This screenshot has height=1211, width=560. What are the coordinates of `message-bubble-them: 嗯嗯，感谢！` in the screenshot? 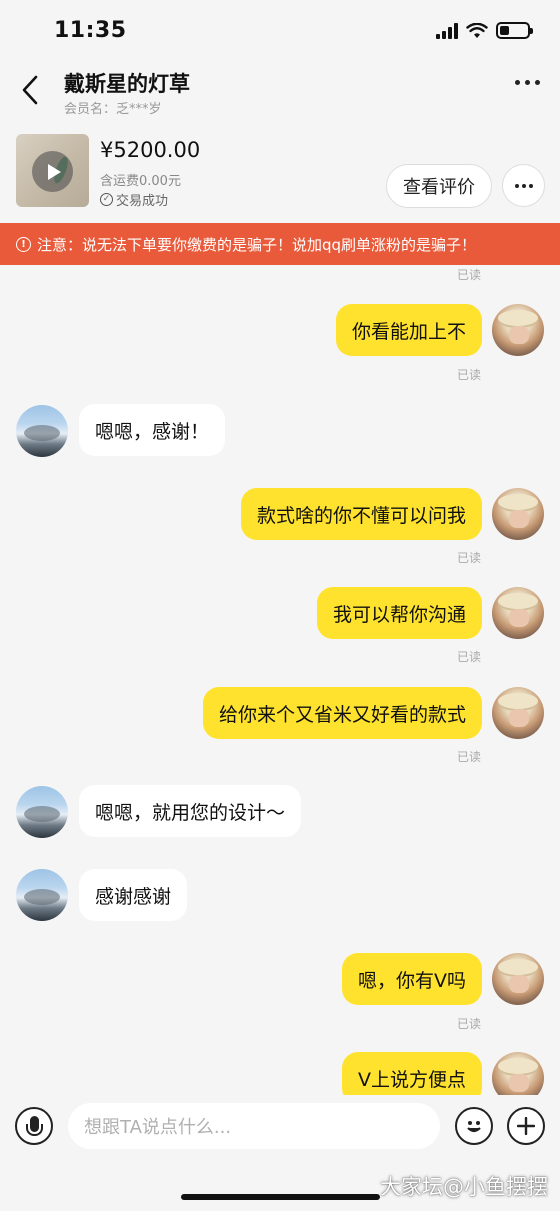 It's located at (152, 430).